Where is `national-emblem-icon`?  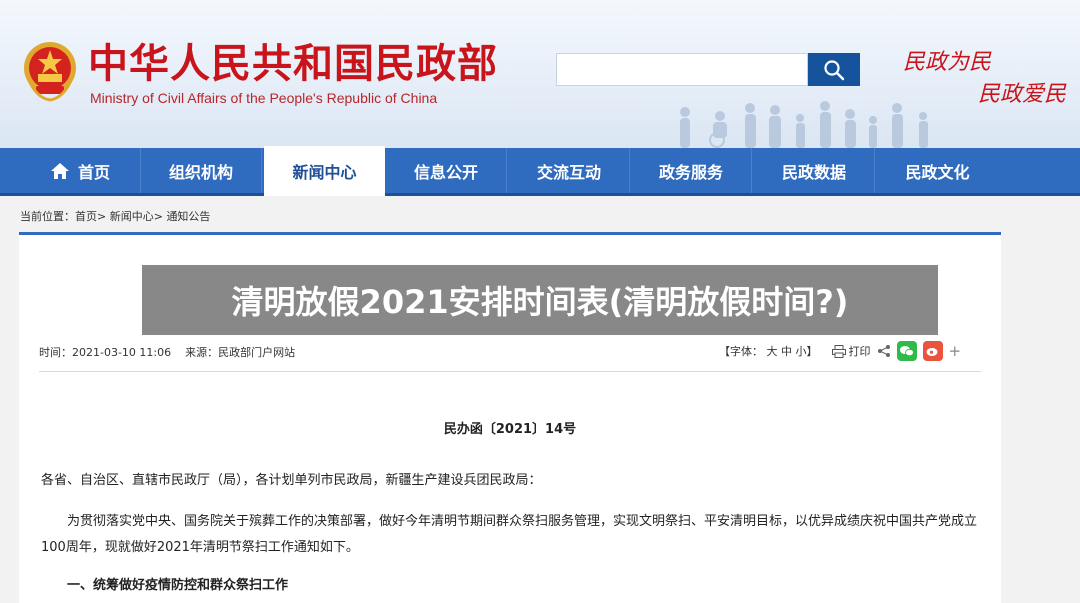
national-emblem-icon is located at coordinates (50, 71).